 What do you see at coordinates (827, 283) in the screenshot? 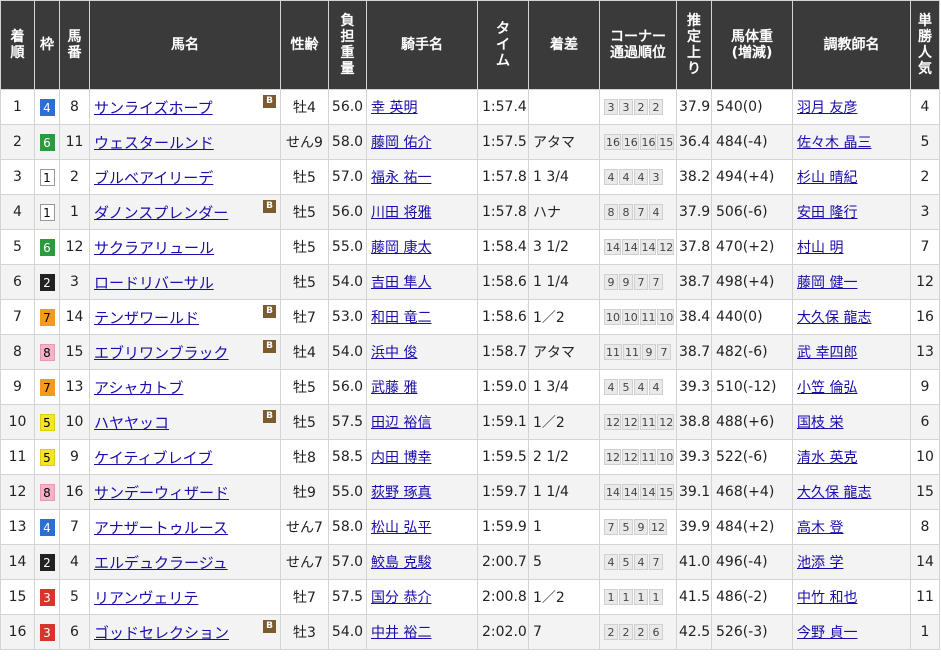
I see `trainer-link: 藤岡 健一` at bounding box center [827, 283].